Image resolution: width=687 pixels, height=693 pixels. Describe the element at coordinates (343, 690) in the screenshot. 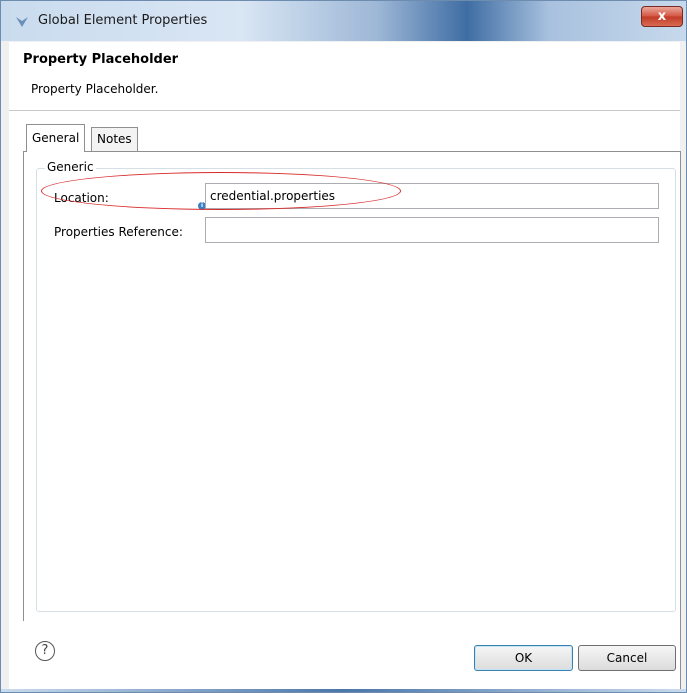

I see `window-bottom-border` at that location.